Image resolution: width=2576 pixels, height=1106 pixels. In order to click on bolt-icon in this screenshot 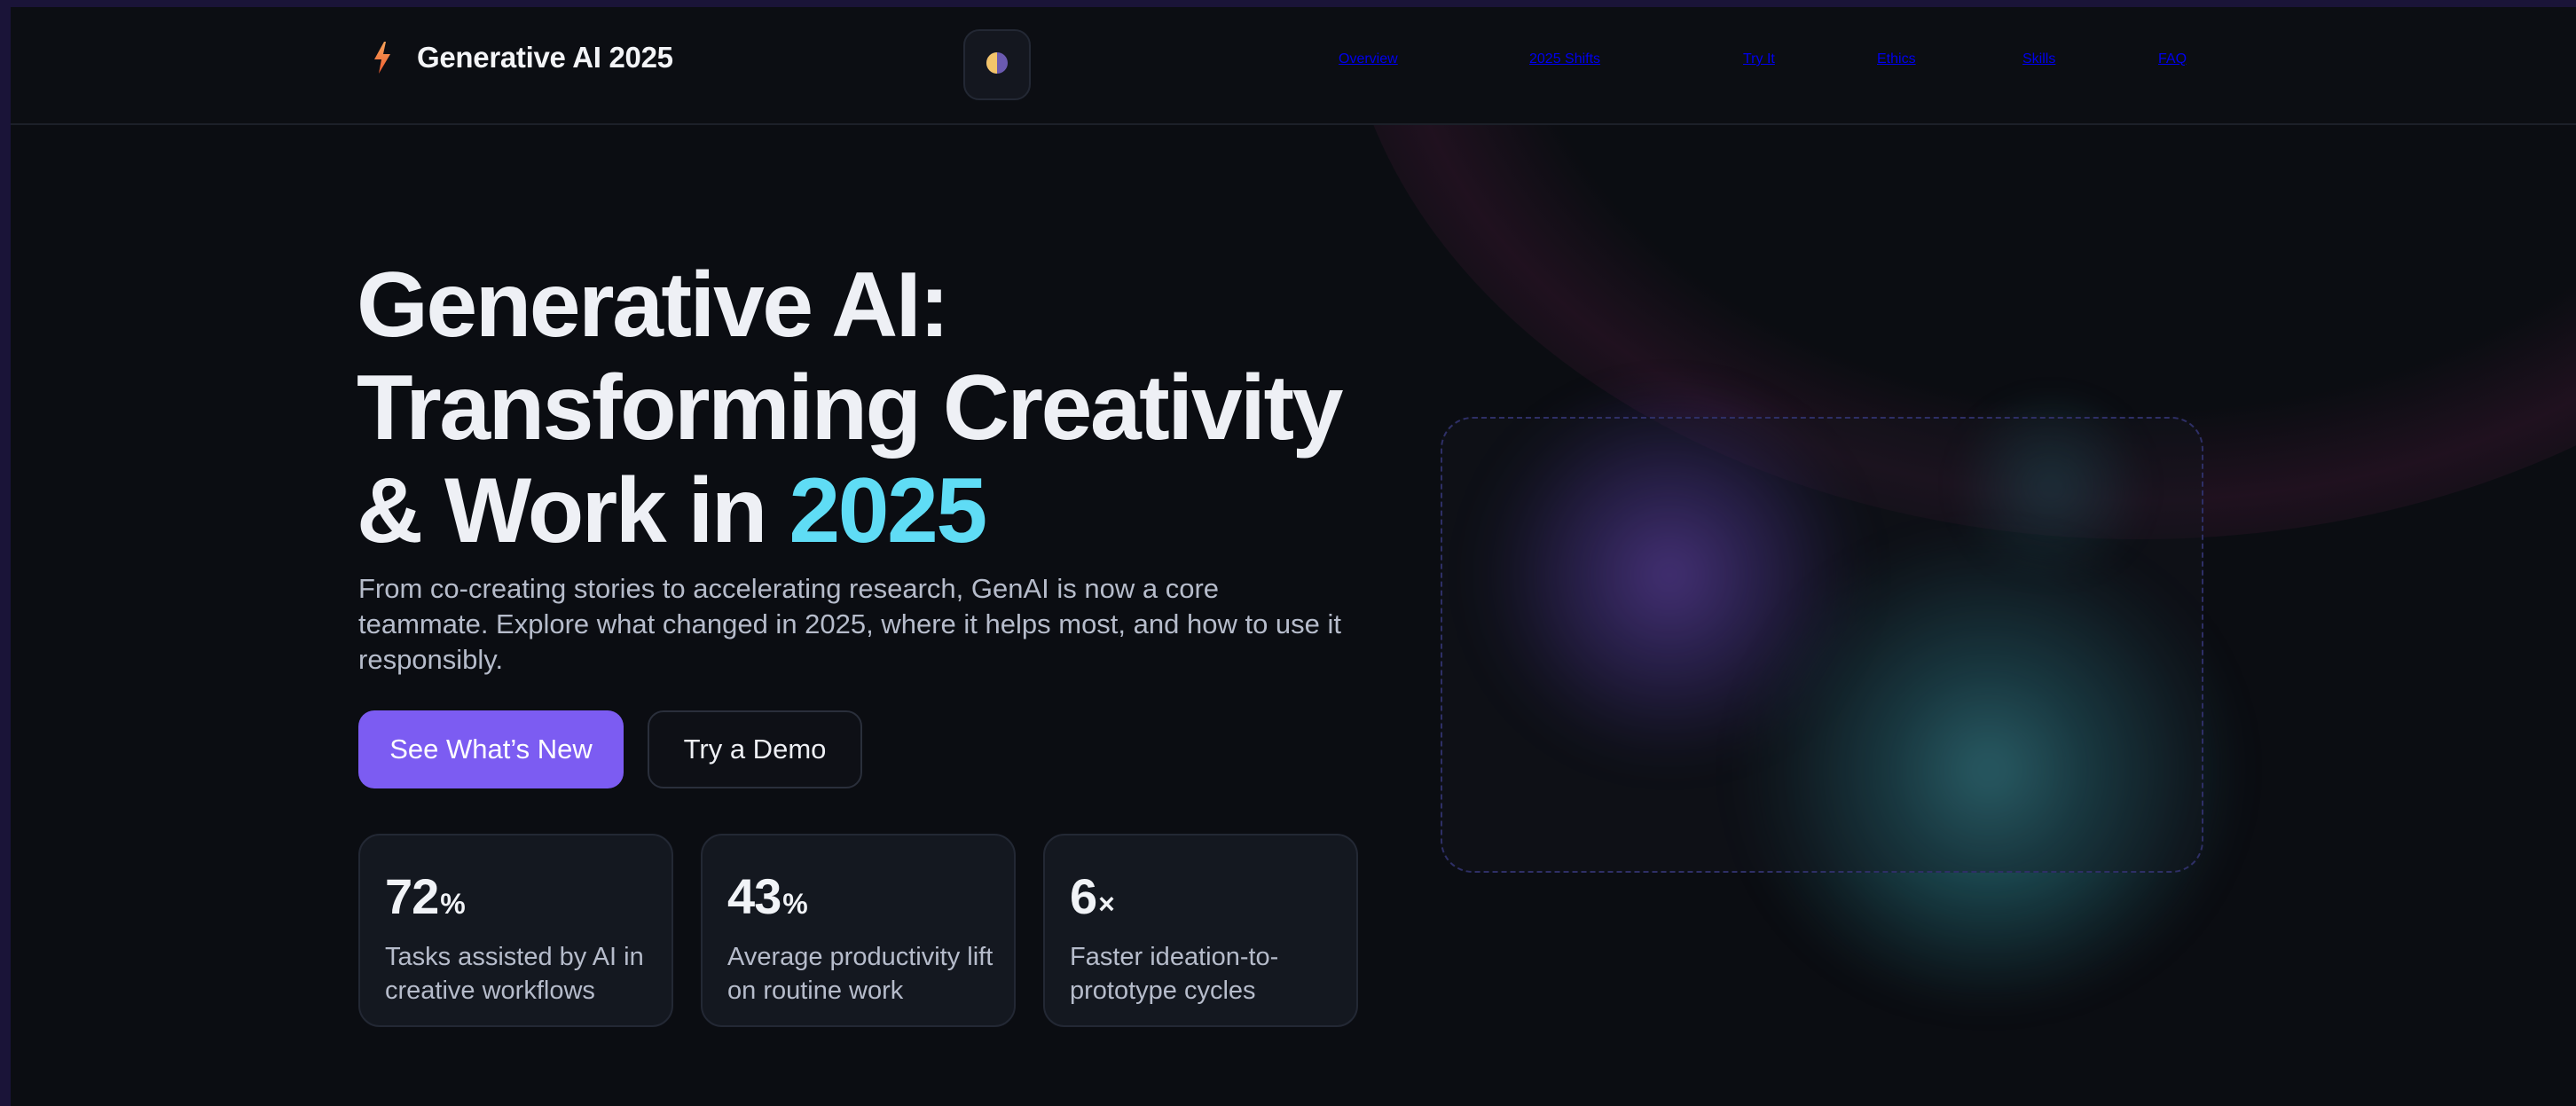, I will do `click(382, 58)`.